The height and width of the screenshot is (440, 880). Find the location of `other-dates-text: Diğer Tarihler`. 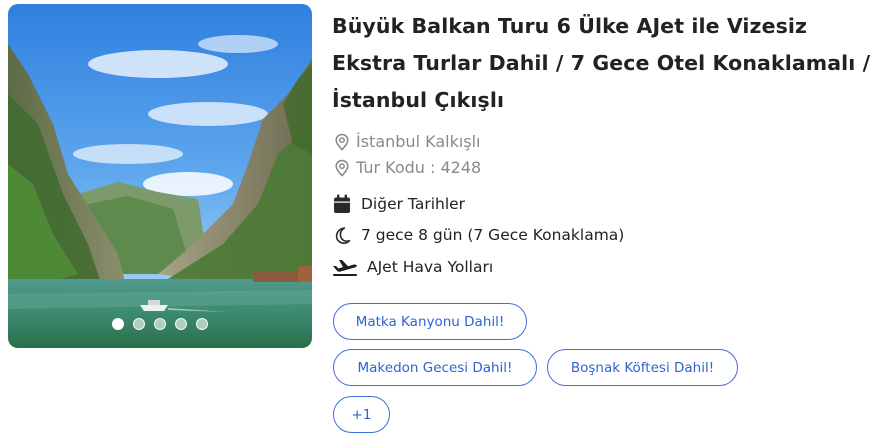

other-dates-text: Diğer Tarihler is located at coordinates (413, 204).